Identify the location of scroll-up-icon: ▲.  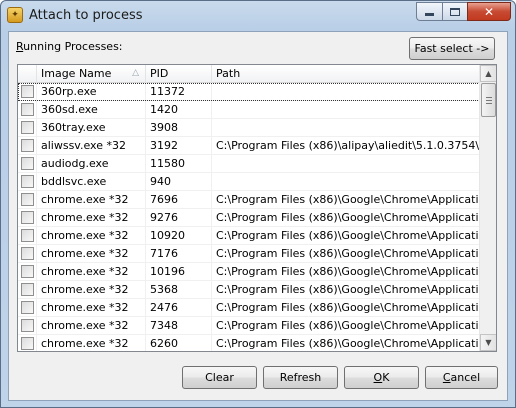
(488, 73).